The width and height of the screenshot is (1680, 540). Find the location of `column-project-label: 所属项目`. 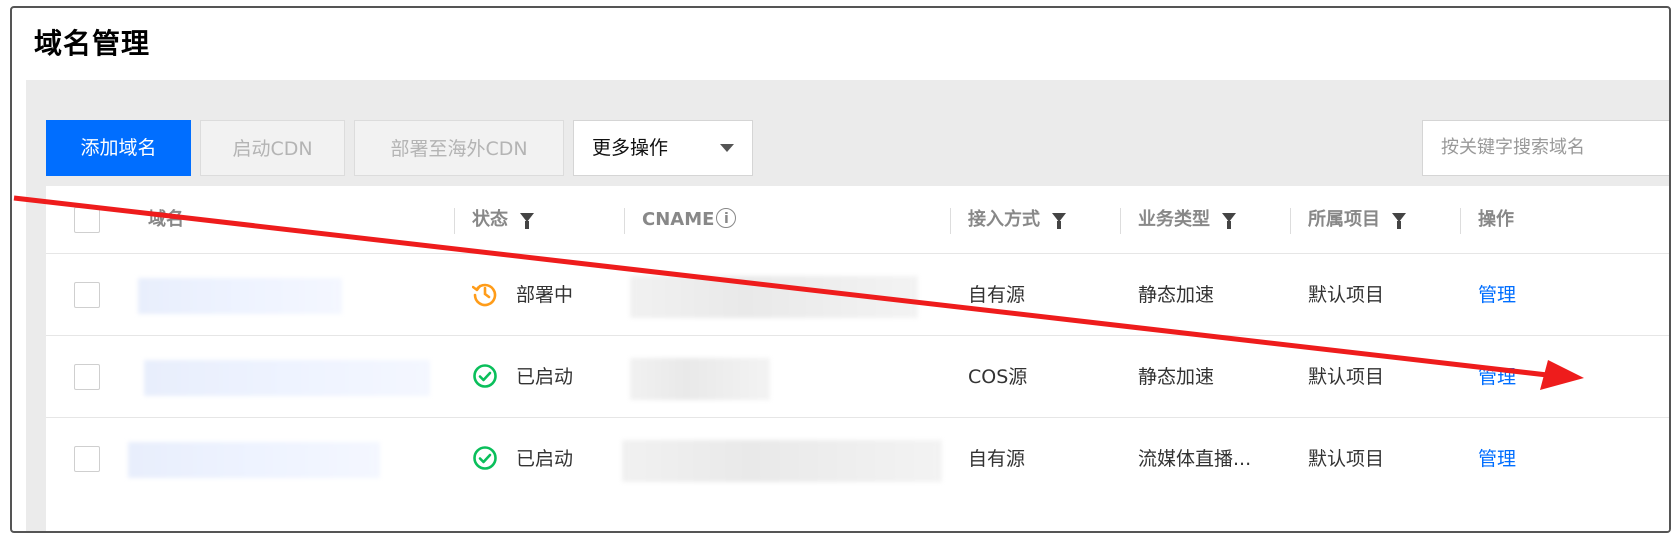

column-project-label: 所属项目 is located at coordinates (1344, 219).